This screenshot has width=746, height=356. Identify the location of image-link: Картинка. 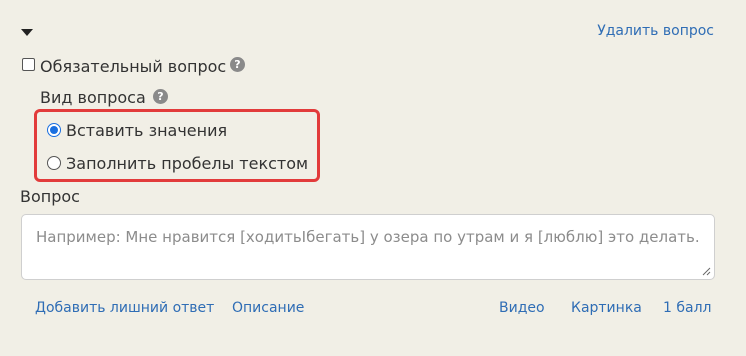
(606, 308).